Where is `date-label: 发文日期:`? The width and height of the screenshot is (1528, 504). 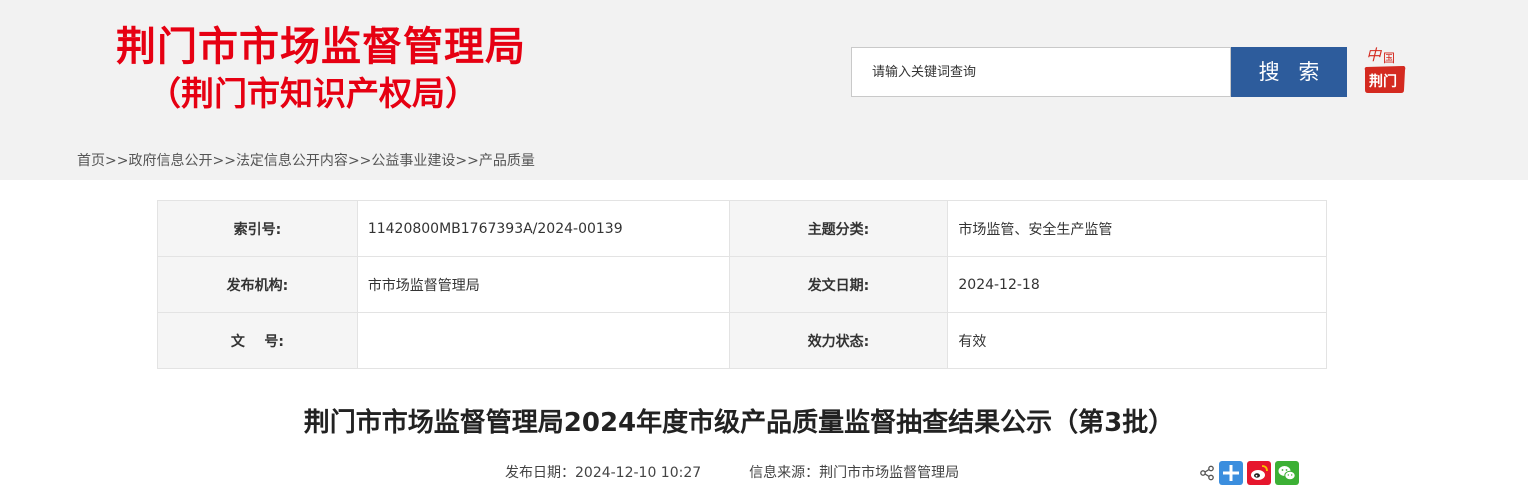 date-label: 发文日期: is located at coordinates (838, 284).